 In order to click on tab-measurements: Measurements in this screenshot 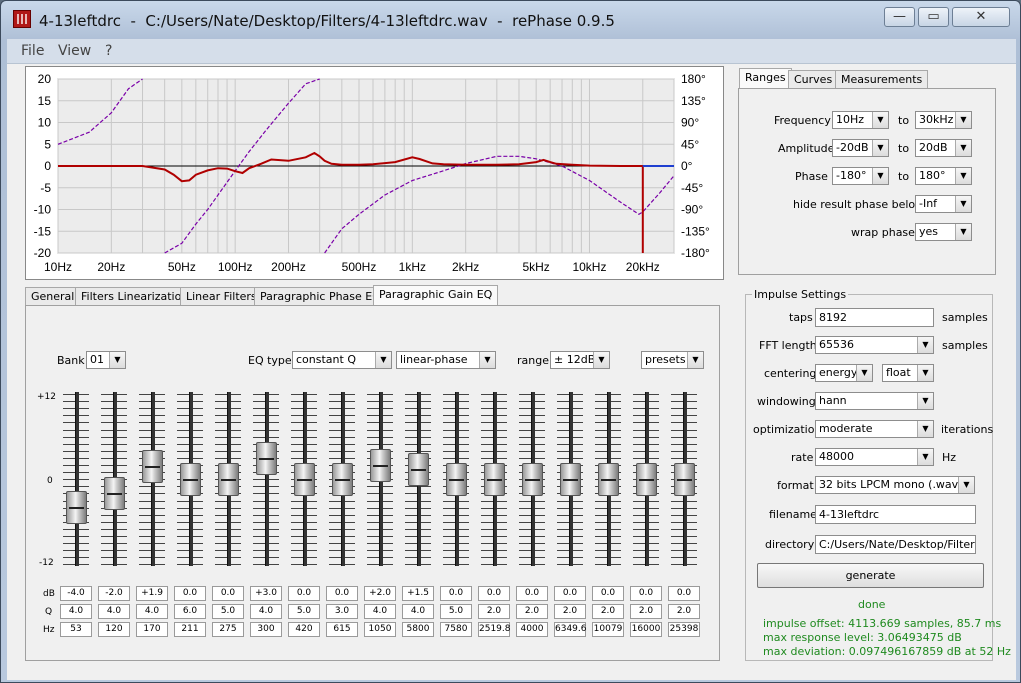, I will do `click(882, 79)`.